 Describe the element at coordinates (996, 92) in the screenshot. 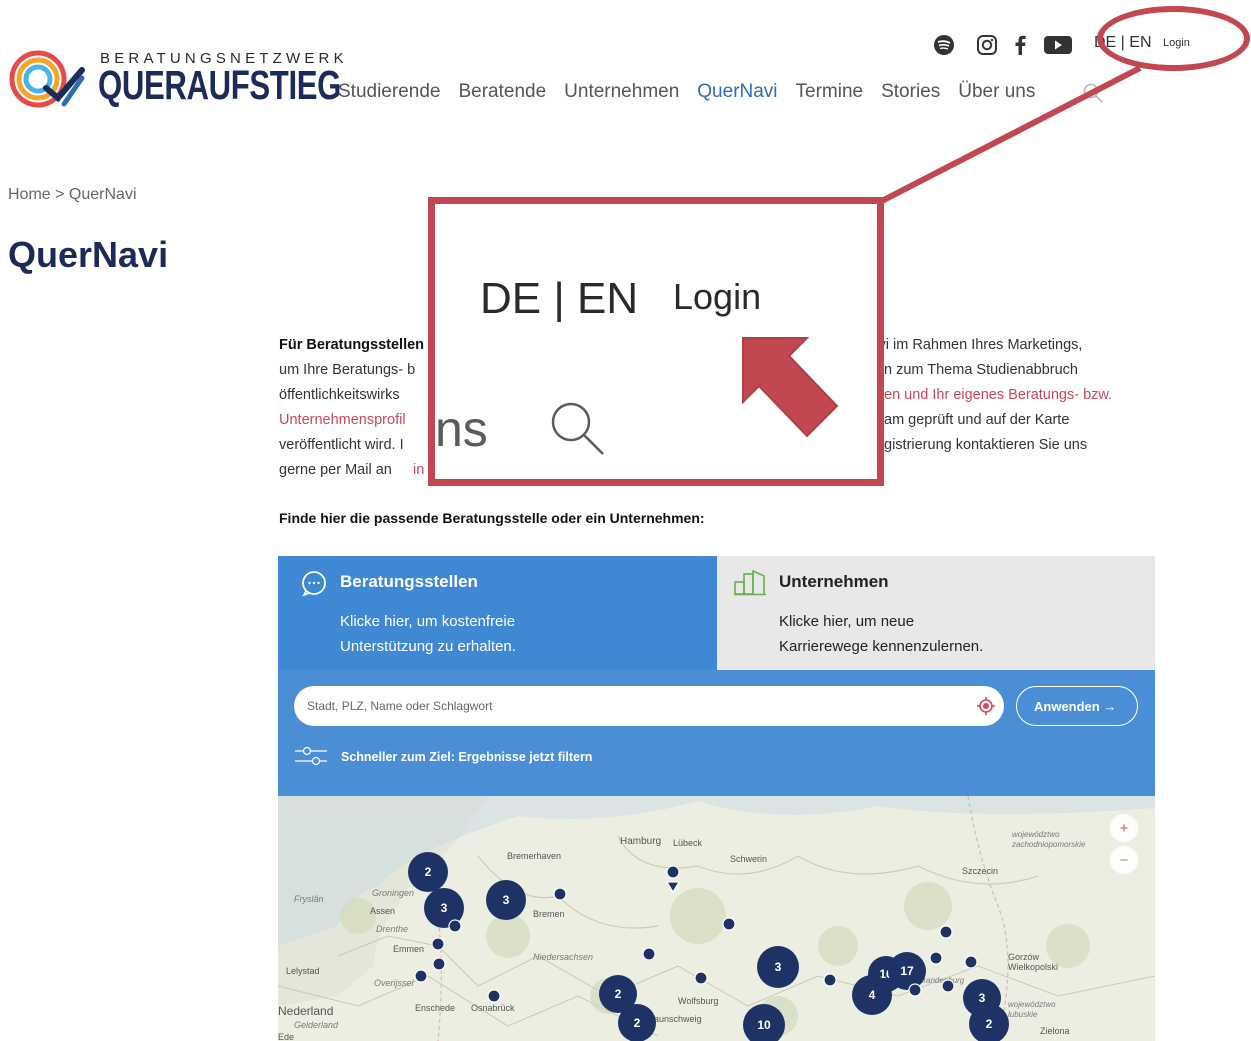

I see `nav-item-ueber-uns: Über uns` at that location.